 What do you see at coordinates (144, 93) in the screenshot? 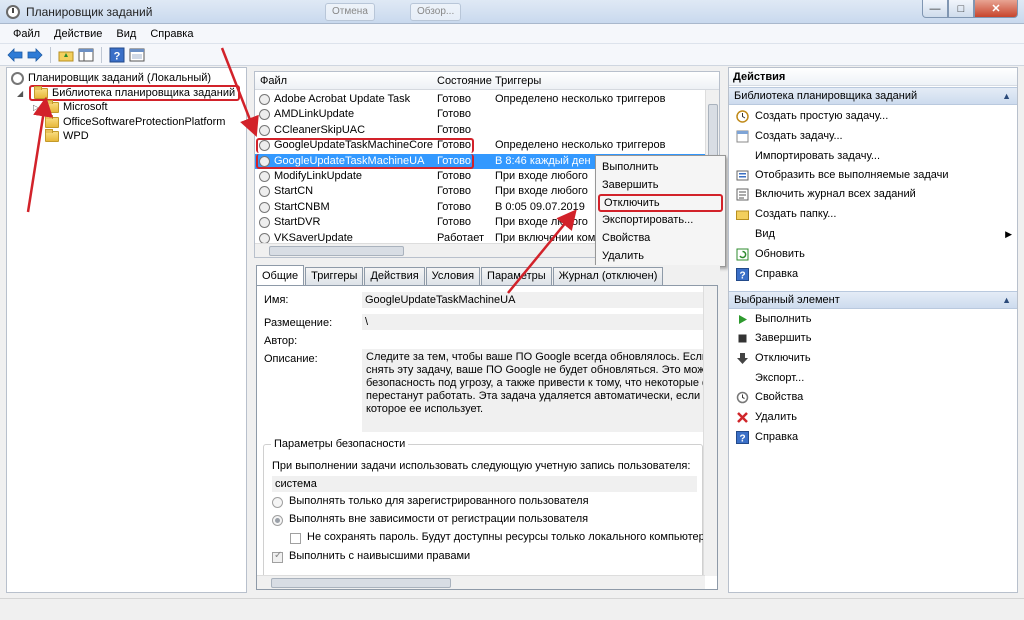
I see `tree-item-library-label: Библиотека планировщика заданий` at bounding box center [144, 93].